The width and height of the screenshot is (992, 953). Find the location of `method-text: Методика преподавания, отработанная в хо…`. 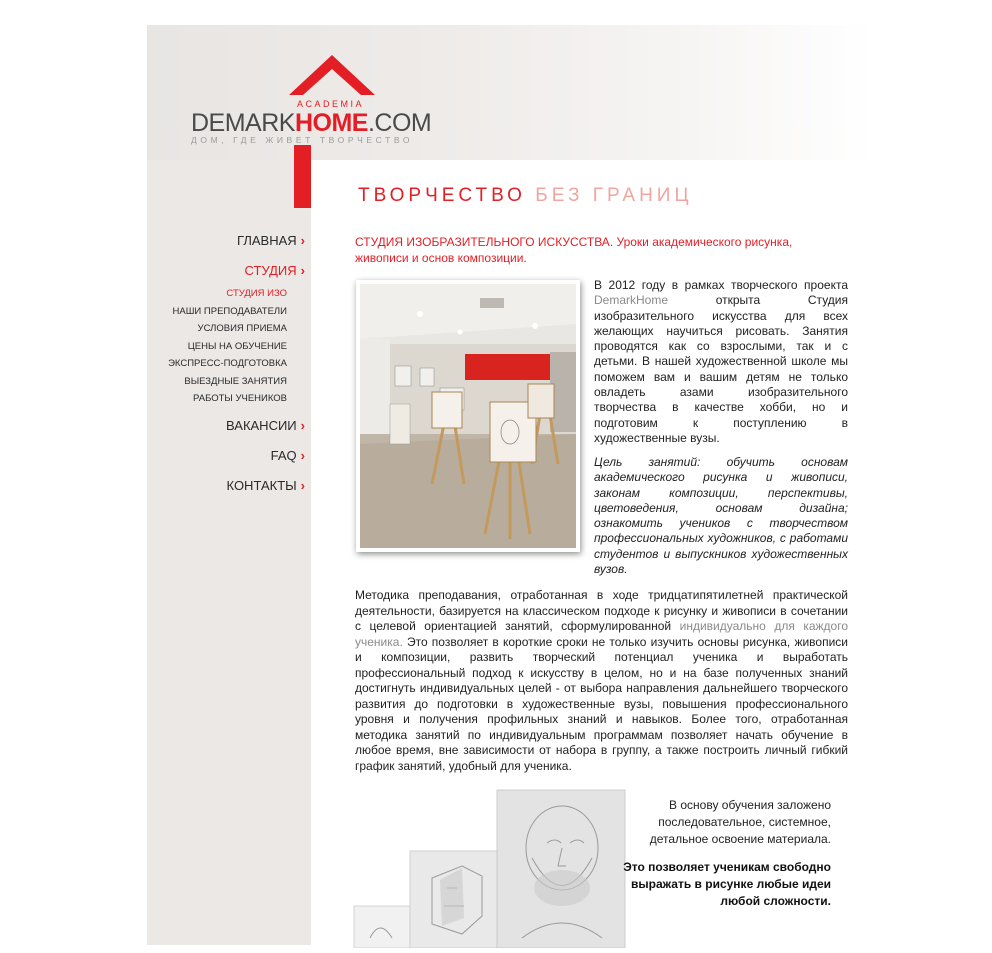

method-text: Методика преподавания, отработанная в хо… is located at coordinates (601, 681).